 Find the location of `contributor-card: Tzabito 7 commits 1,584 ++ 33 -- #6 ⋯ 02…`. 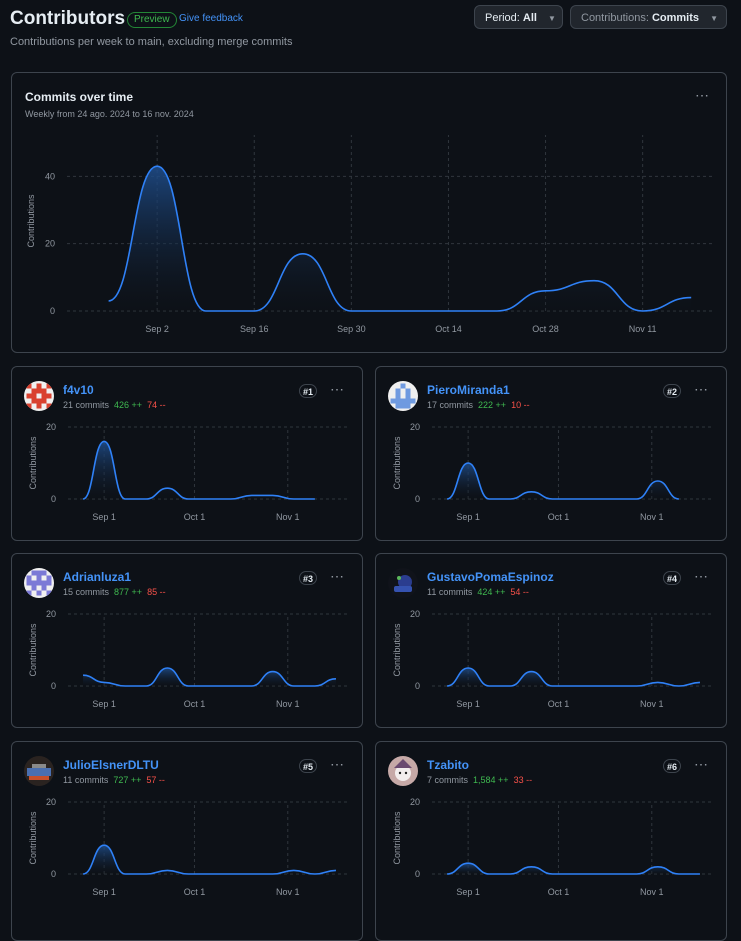

contributor-card: Tzabito 7 commits 1,584 ++ 33 -- #6 ⋯ 02… is located at coordinates (551, 841).